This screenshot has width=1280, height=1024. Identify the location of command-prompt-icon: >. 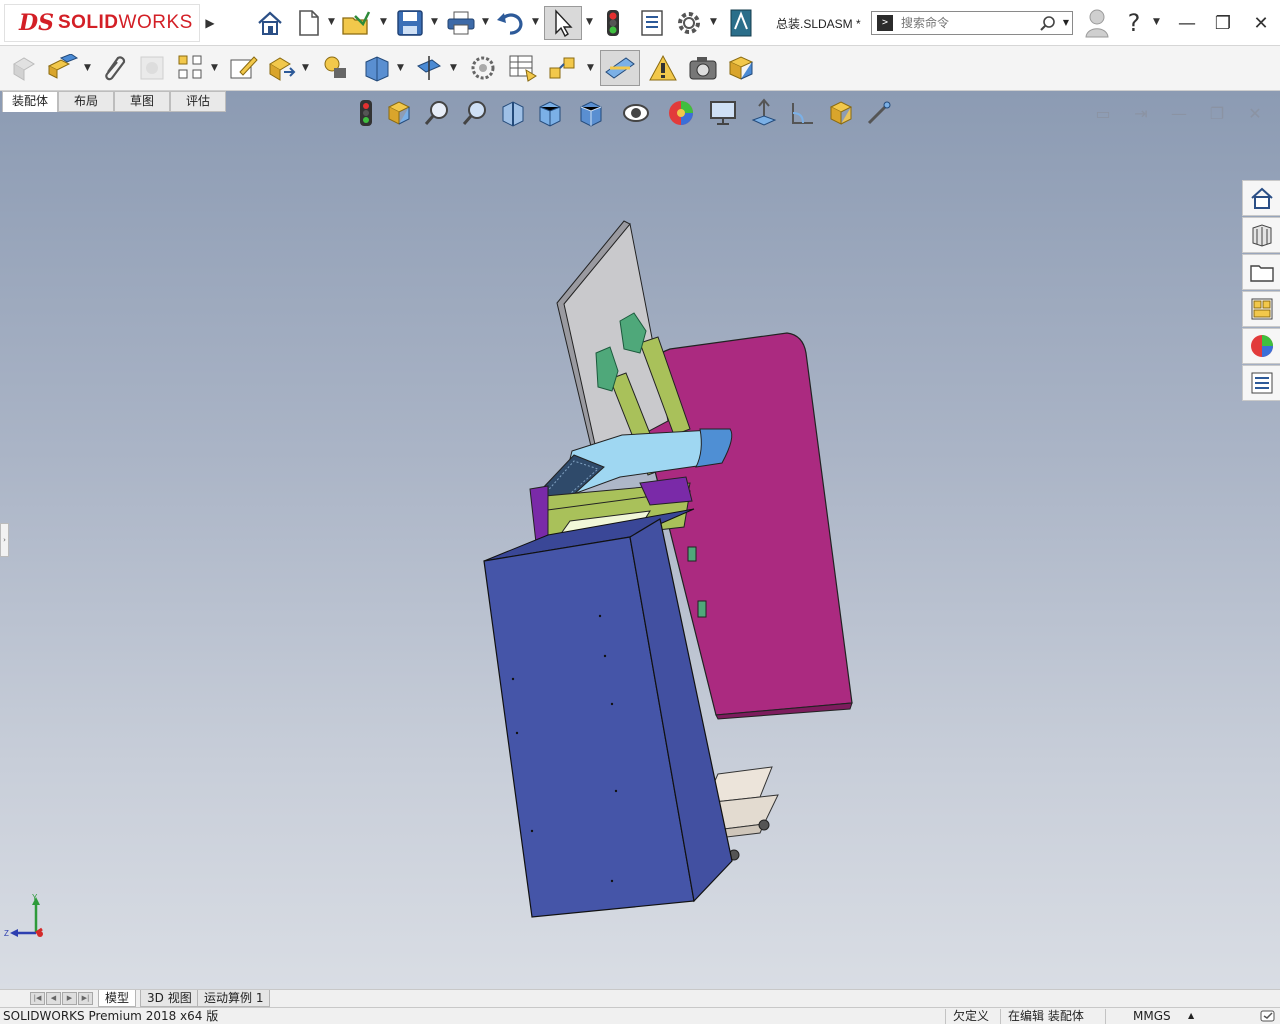
(885, 23).